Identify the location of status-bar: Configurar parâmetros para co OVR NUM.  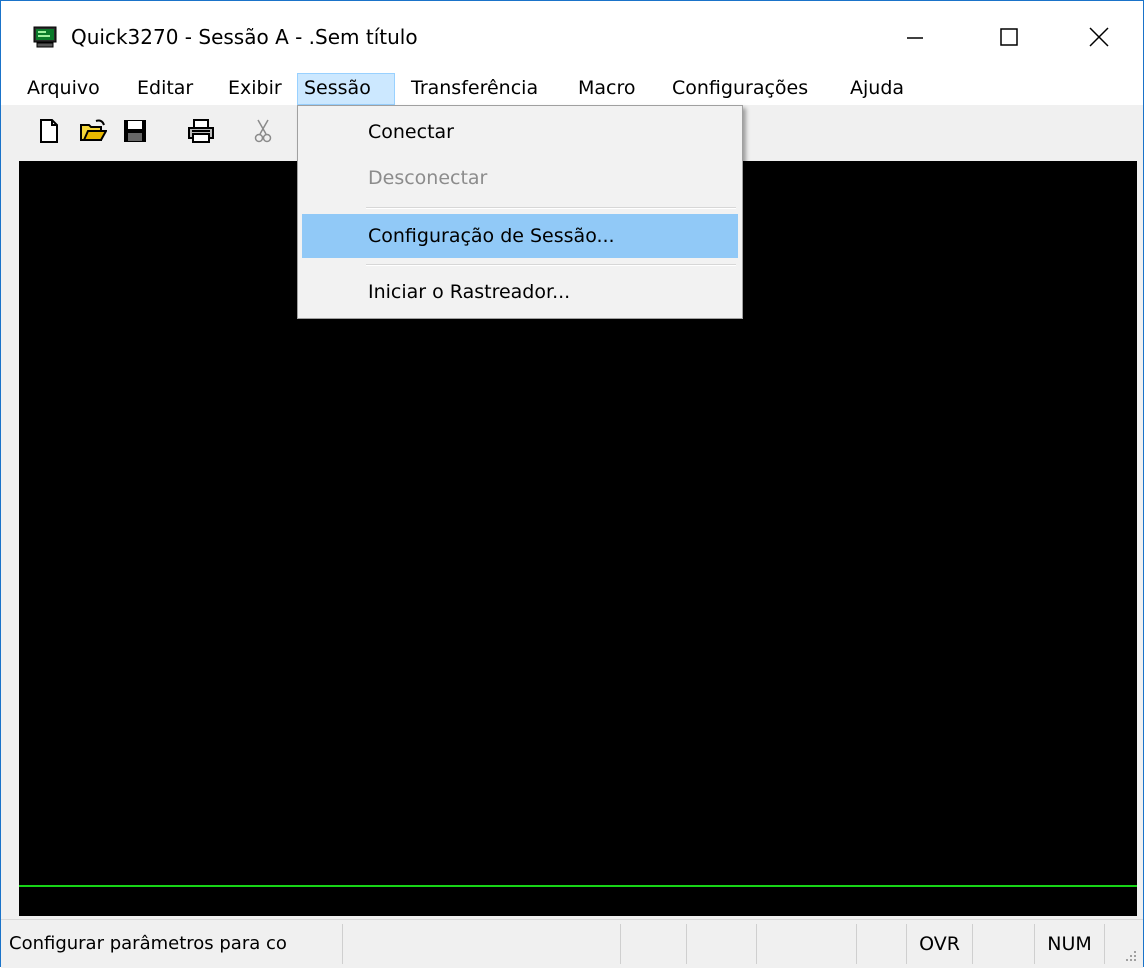
(572, 943).